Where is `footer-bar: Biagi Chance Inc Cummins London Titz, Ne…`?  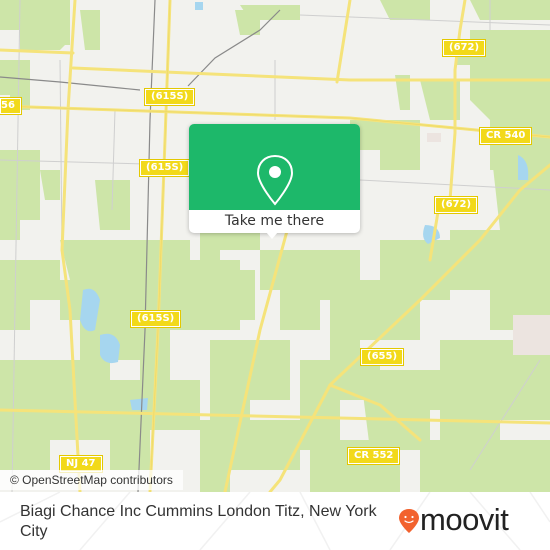 footer-bar: Biagi Chance Inc Cummins London Titz, Ne… is located at coordinates (275, 521).